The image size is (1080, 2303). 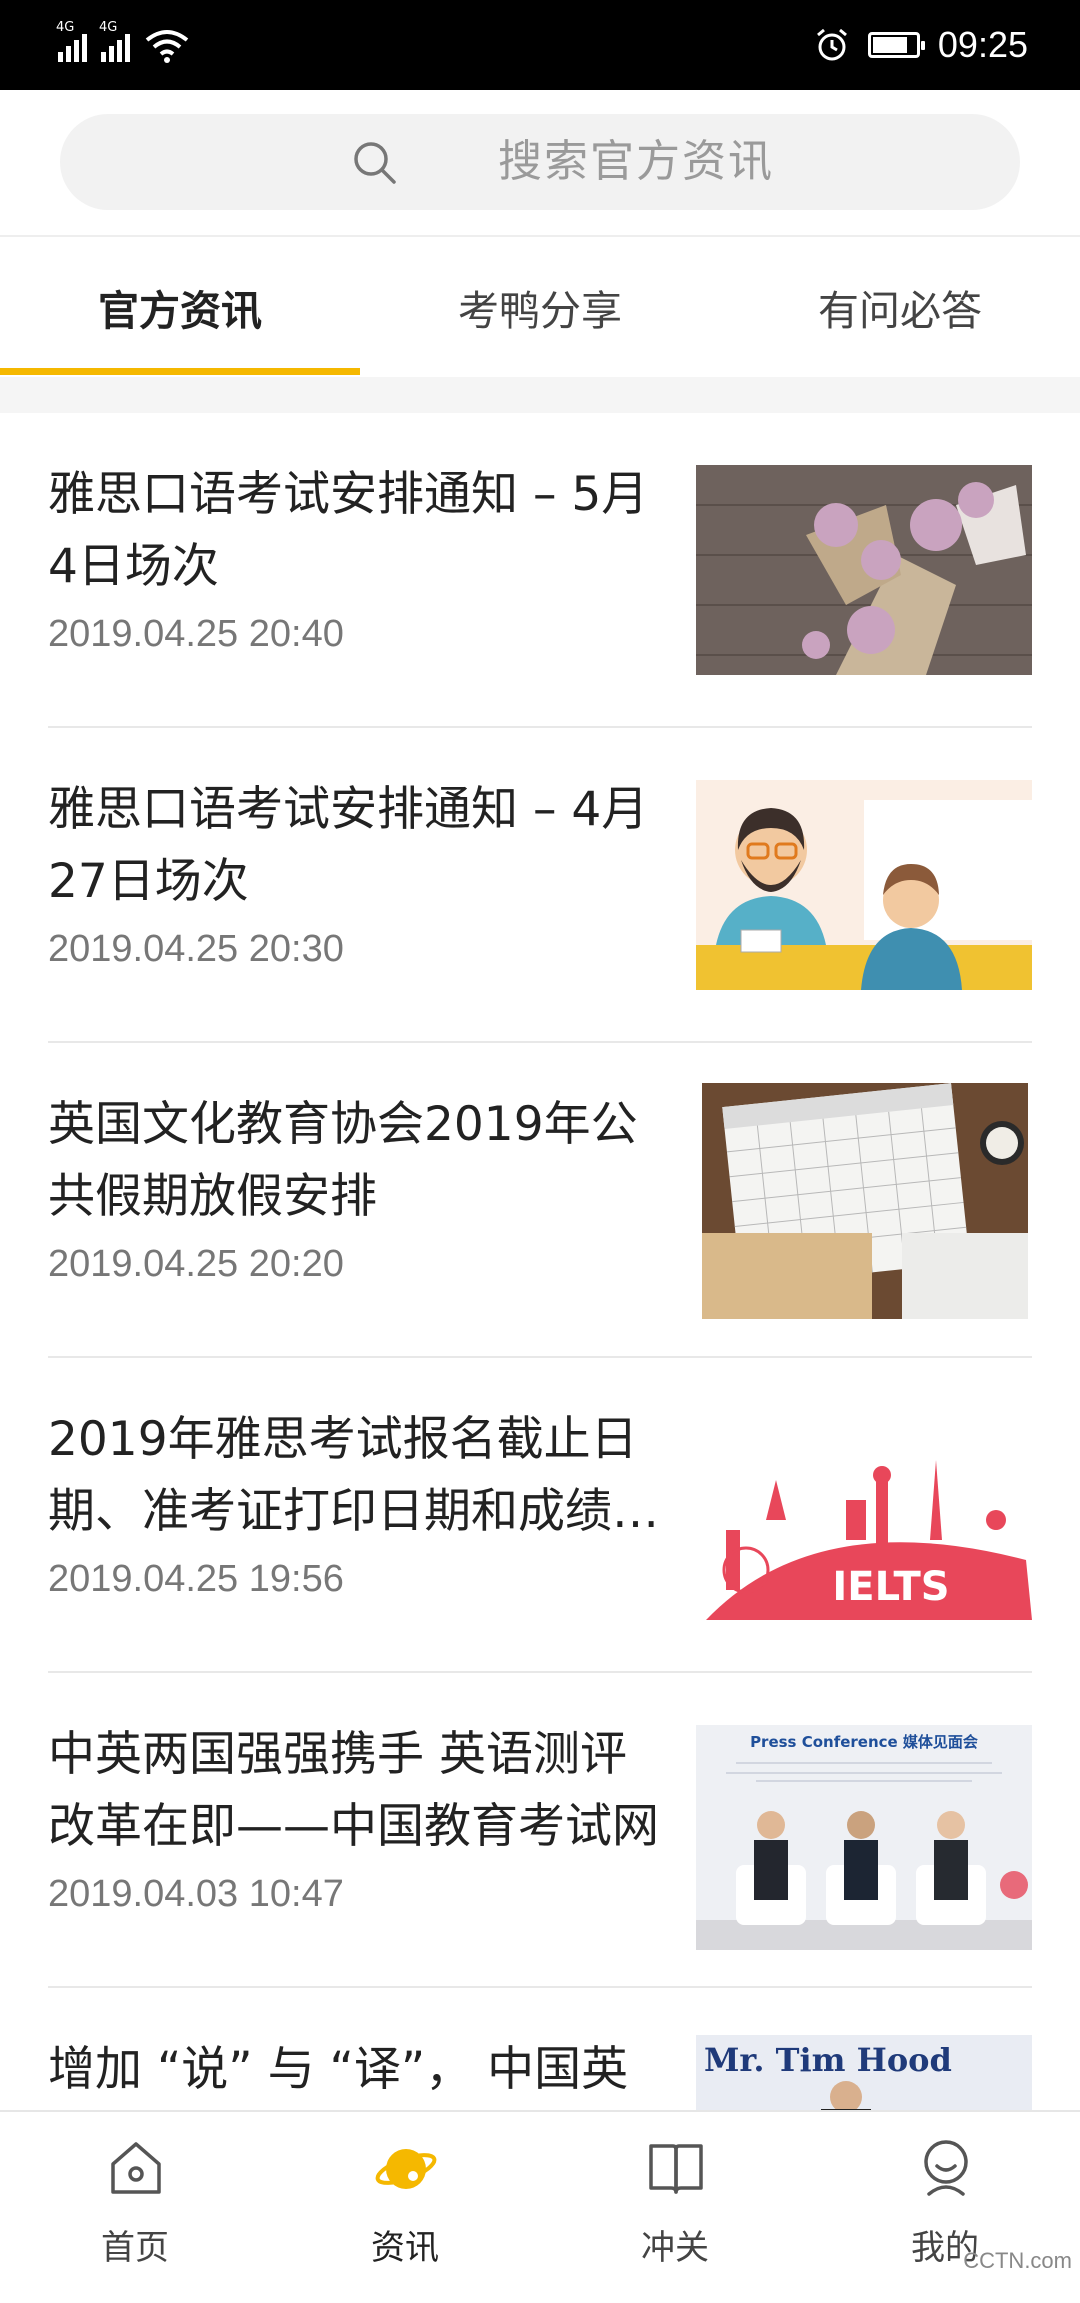 What do you see at coordinates (196, 949) in the screenshot?
I see `article-date: 2019.04.25 20:30` at bounding box center [196, 949].